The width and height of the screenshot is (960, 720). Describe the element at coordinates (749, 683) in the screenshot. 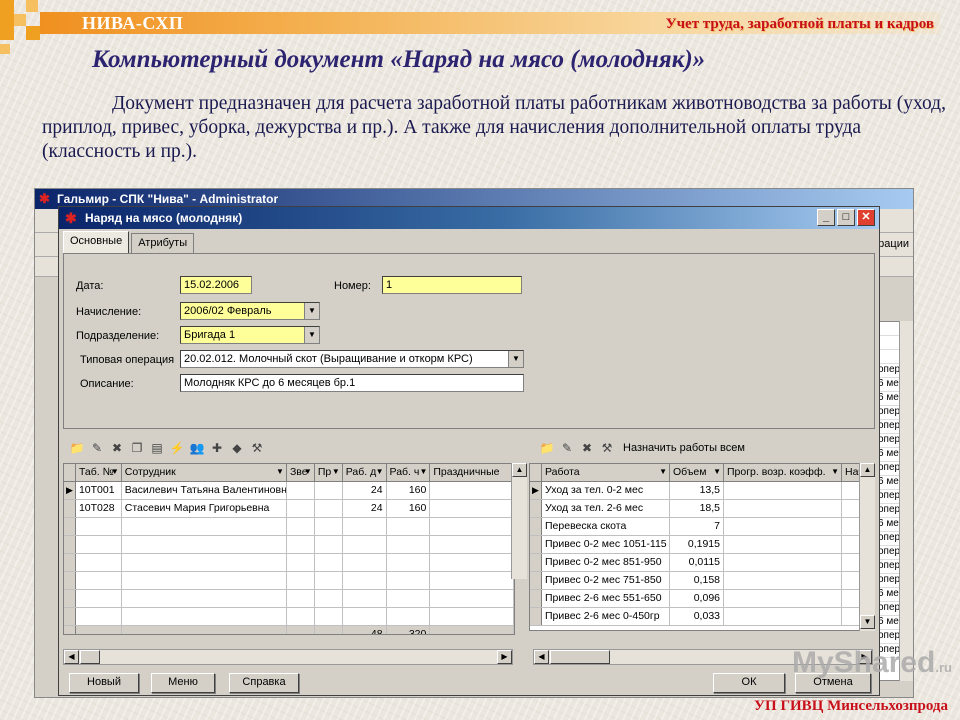

I see `ok-button: ОК` at that location.